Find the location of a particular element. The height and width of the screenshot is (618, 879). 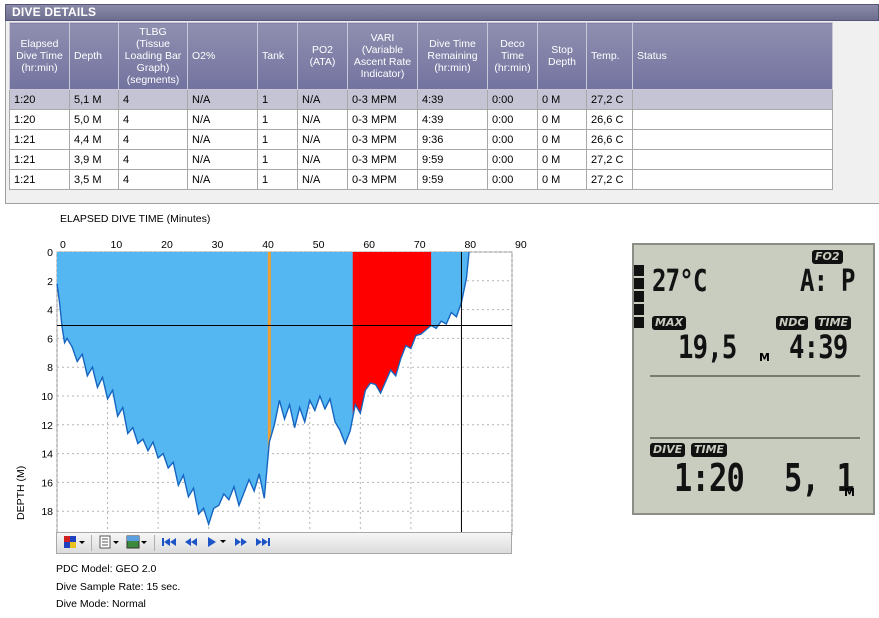

pdc-model-label: PDC Model: GEO 2.0 is located at coordinates (106, 569).